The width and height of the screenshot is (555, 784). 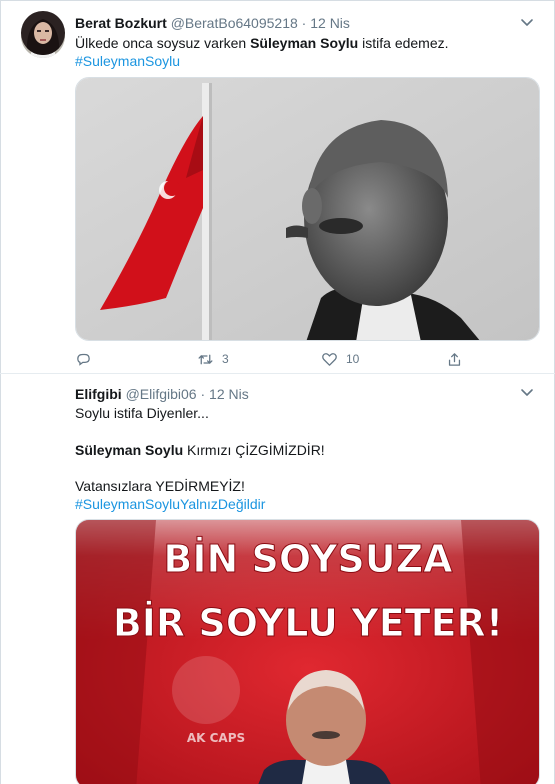 I want to click on share-button, so click(x=454, y=359).